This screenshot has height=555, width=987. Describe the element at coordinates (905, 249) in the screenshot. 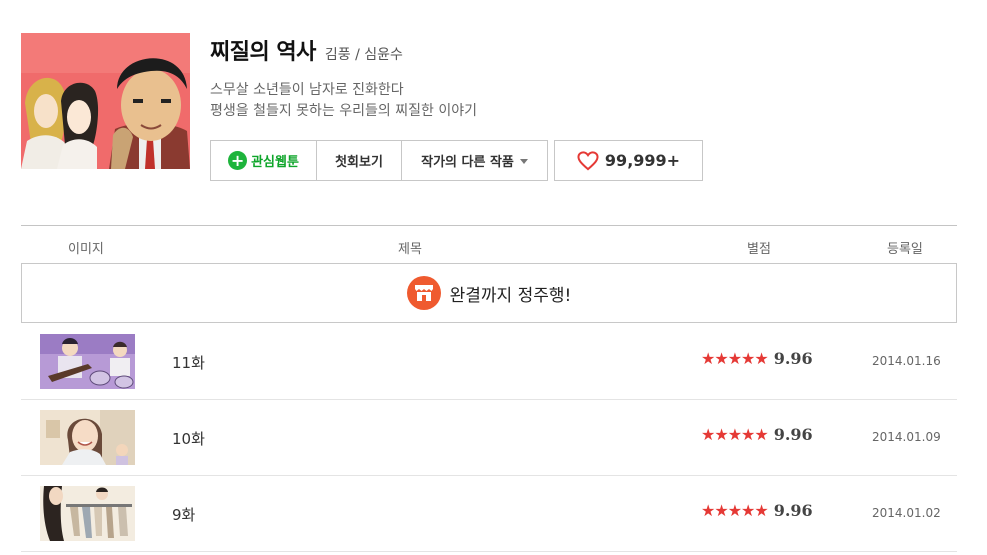

I see `header-date: 등록일` at that location.